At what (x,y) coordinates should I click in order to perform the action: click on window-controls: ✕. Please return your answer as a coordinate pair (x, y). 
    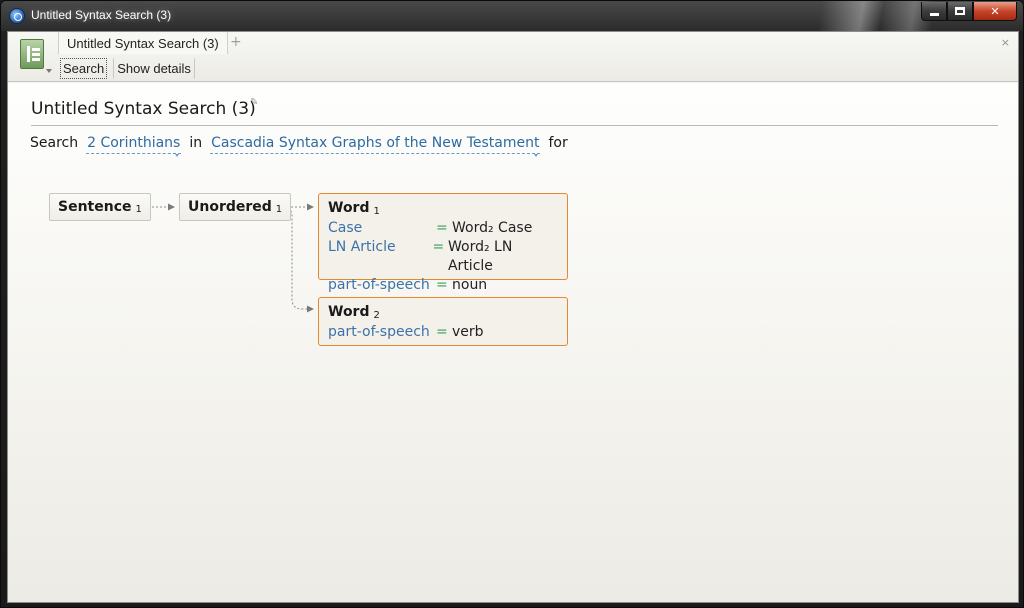
    Looking at the image, I should click on (969, 12).